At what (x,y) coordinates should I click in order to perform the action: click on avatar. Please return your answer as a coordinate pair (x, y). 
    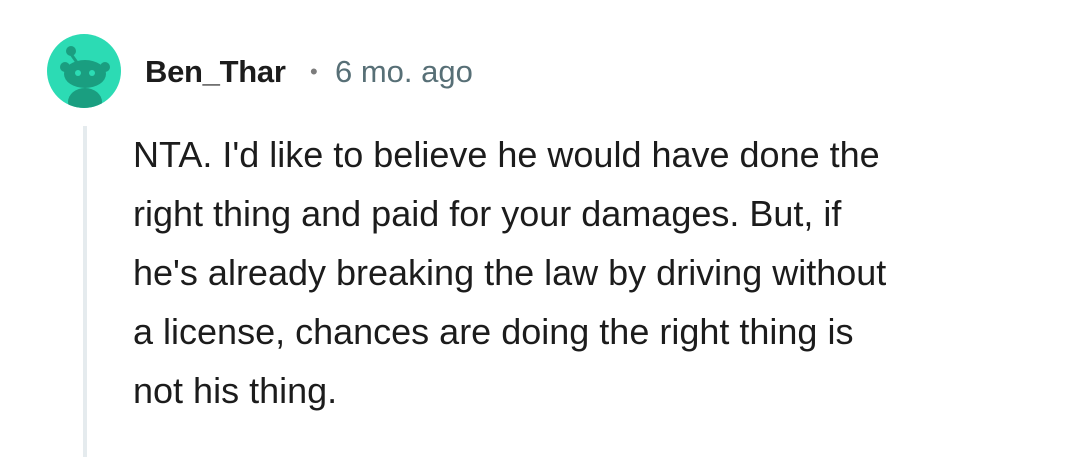
    Looking at the image, I should click on (84, 71).